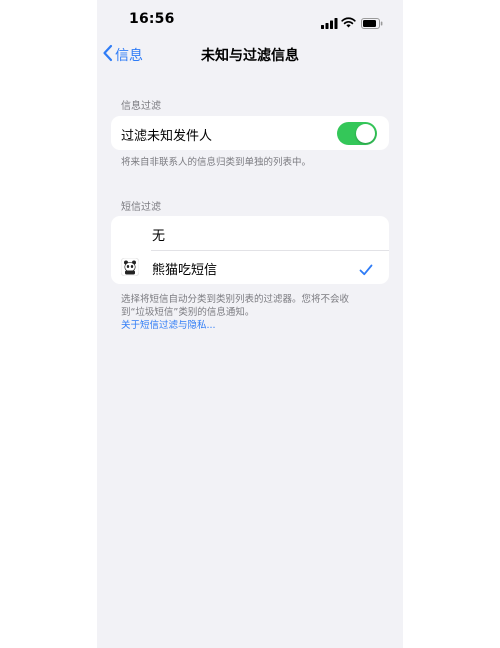 The height and width of the screenshot is (648, 500). What do you see at coordinates (348, 22) in the screenshot?
I see `wifi-icon` at bounding box center [348, 22].